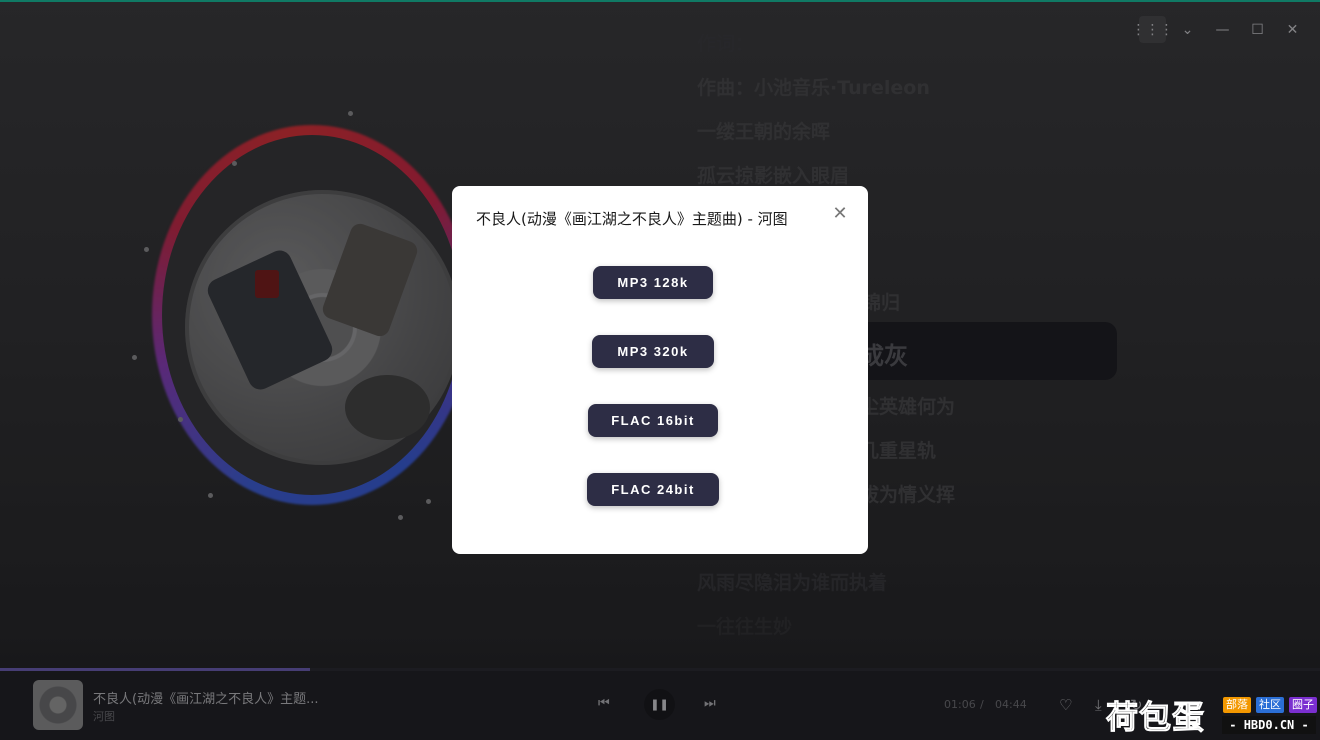  What do you see at coordinates (653, 420) in the screenshot?
I see `quality-flac-16bit-button: FLAC 16bit` at bounding box center [653, 420].